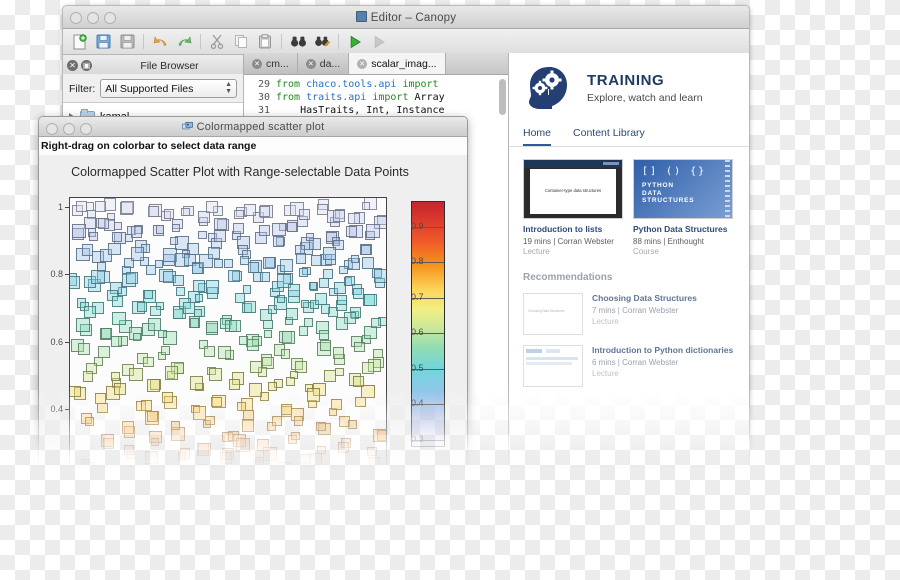 The width and height of the screenshot is (900, 580). Describe the element at coordinates (253, 127) in the screenshot. I see `plot-window-titlebar: Colormapped scatter plot` at that location.